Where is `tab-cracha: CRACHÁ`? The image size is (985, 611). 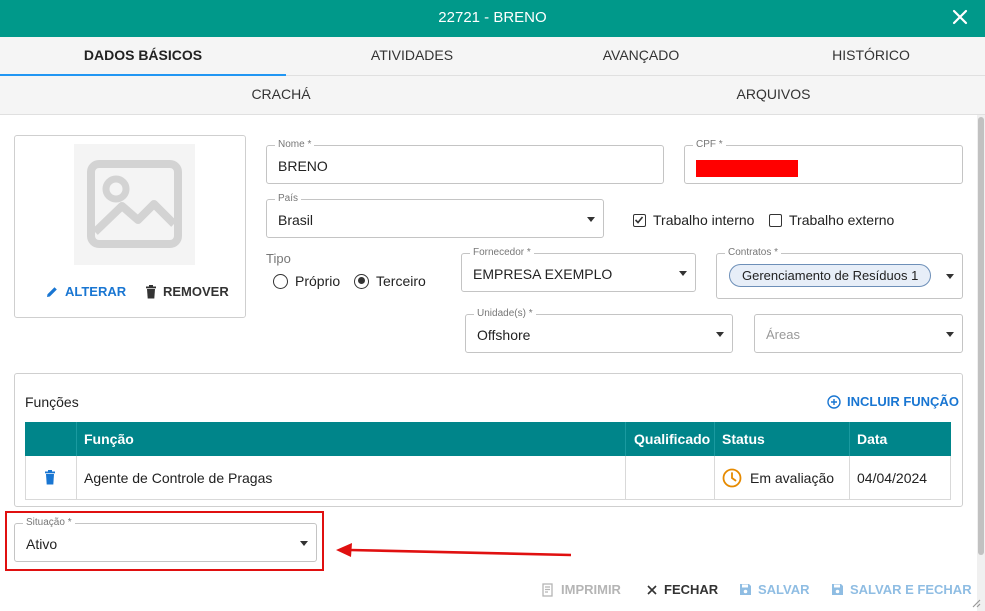
tab-cracha: CRACHÁ is located at coordinates (281, 95).